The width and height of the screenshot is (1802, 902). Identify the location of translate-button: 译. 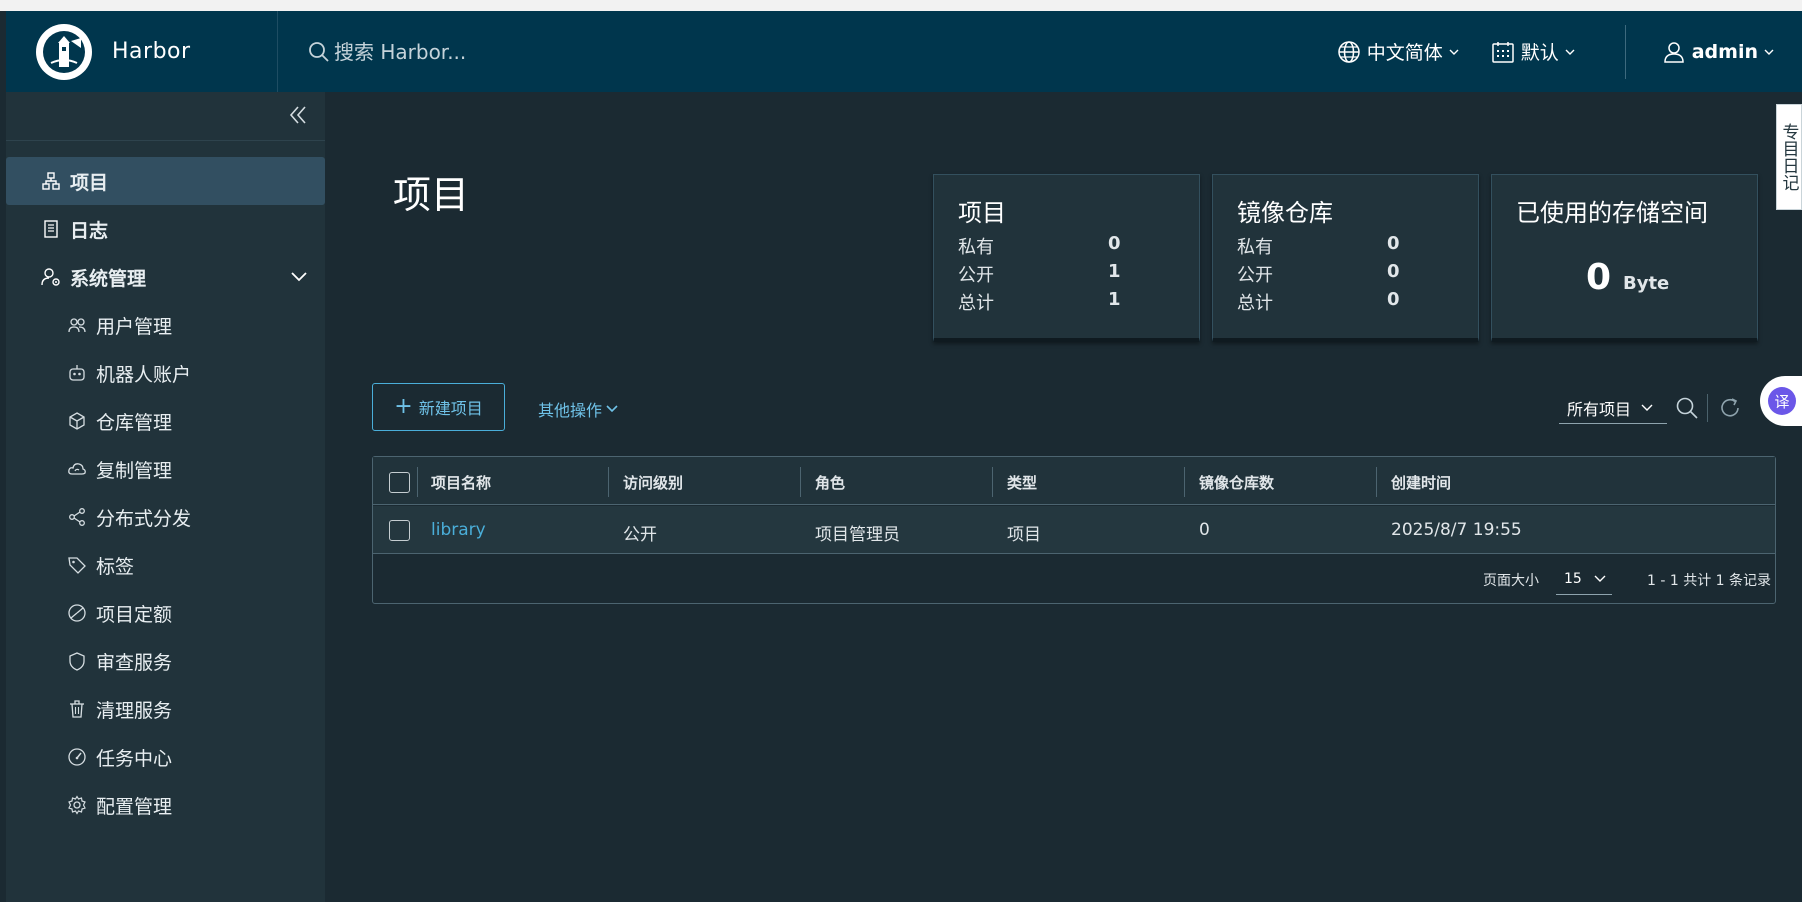
(1781, 401).